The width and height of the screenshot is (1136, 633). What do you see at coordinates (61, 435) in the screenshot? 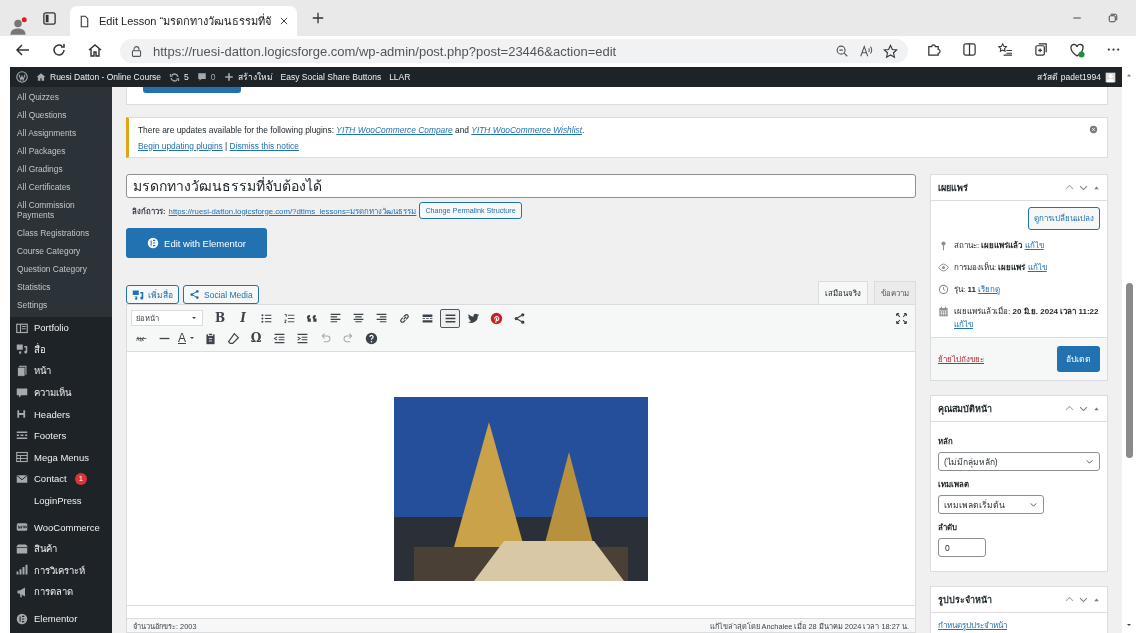
I see `menu-item: Footers` at bounding box center [61, 435].